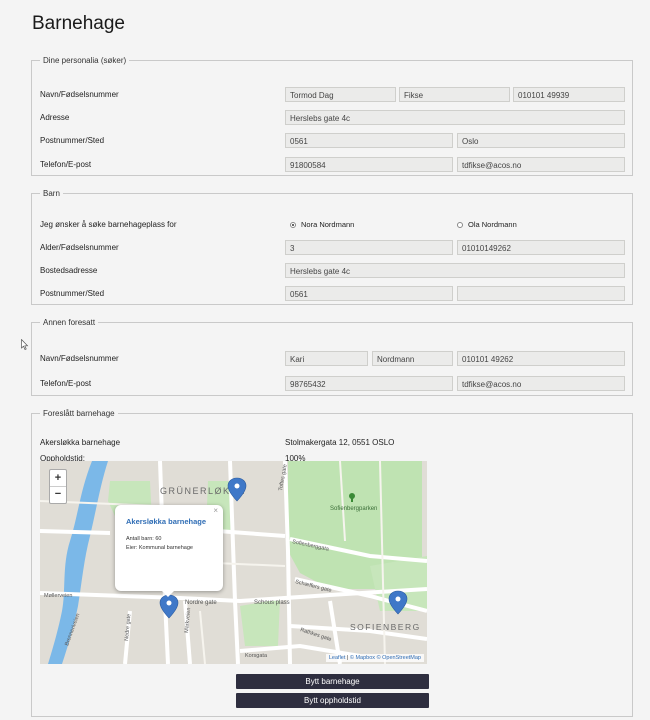  What do you see at coordinates (337, 658) in the screenshot?
I see `attribution-leaflet-link: Leaflet` at bounding box center [337, 658].